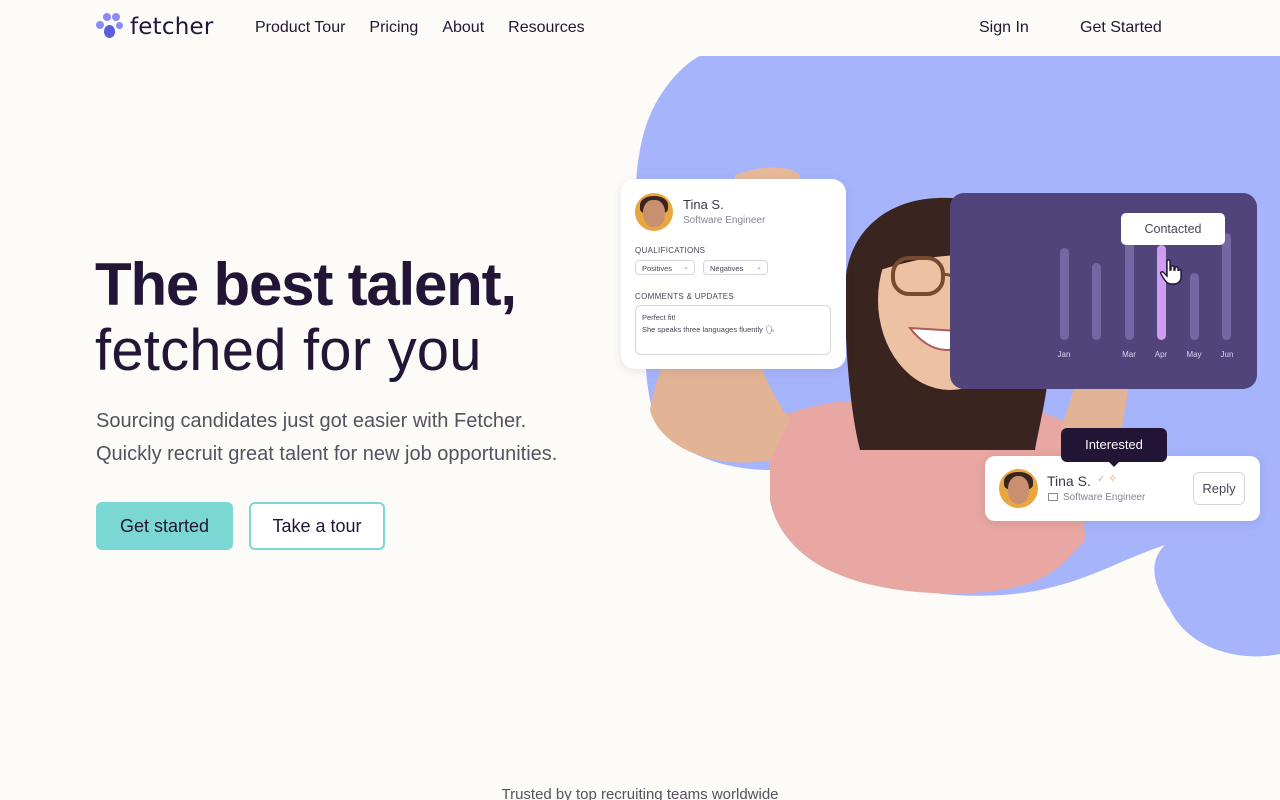 The image size is (1280, 800). I want to click on month-label: Jan, so click(1064, 354).